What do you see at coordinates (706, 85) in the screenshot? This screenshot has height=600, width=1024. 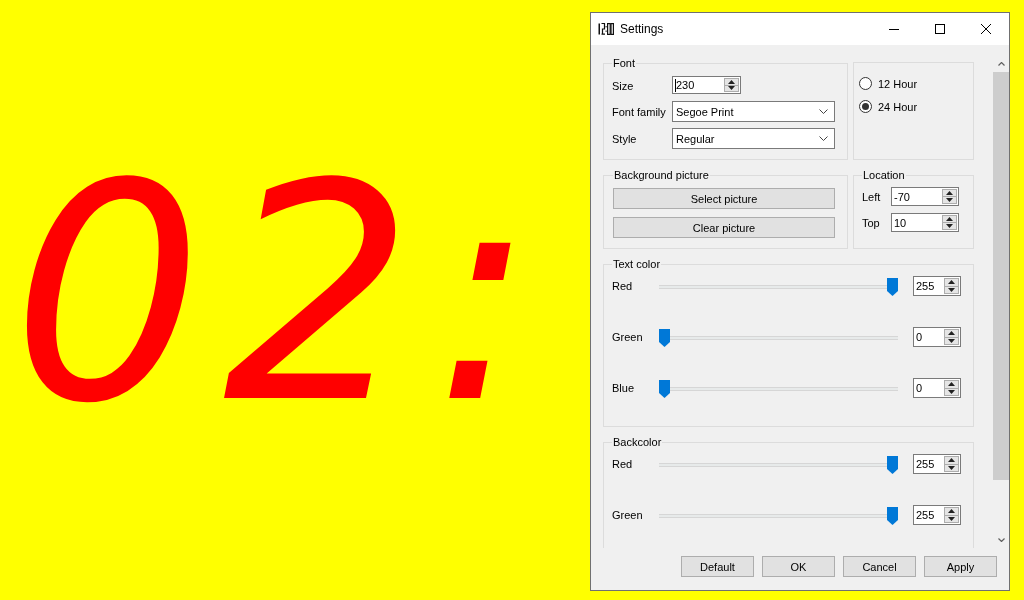 I see `number-field: 230` at bounding box center [706, 85].